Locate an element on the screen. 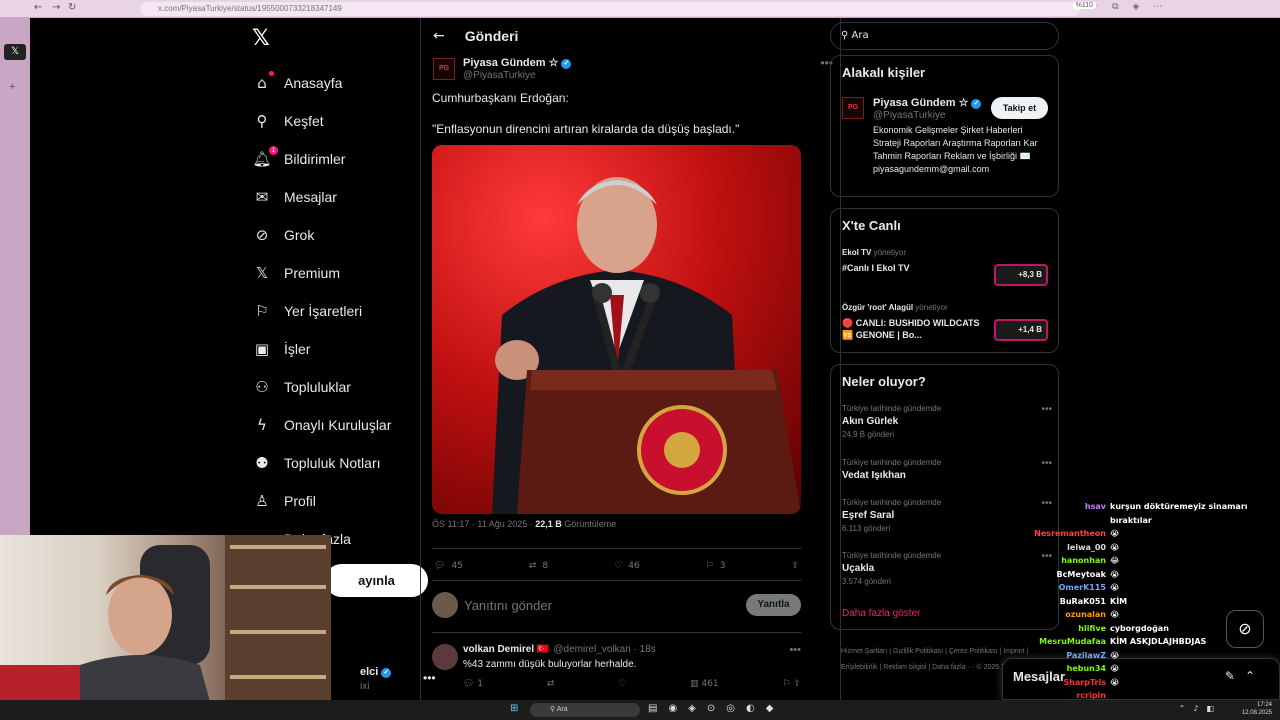  divider is located at coordinates (616, 548).